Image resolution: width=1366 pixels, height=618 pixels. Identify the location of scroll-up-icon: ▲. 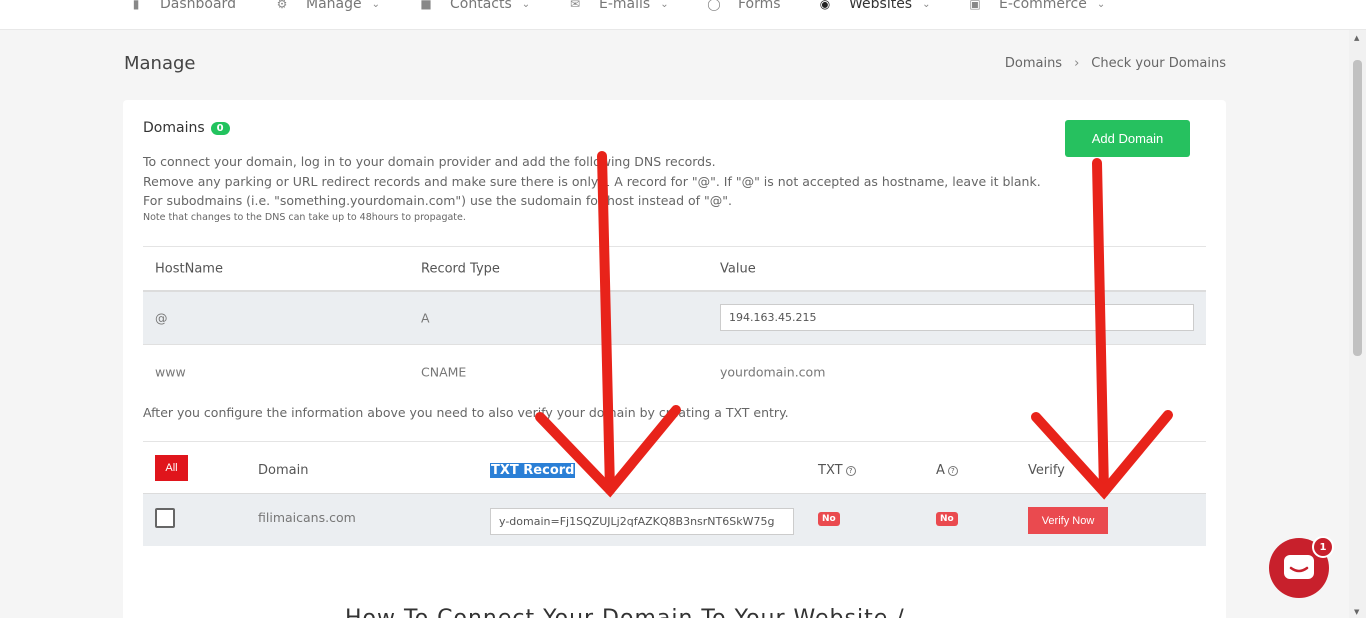
(1356, 38).